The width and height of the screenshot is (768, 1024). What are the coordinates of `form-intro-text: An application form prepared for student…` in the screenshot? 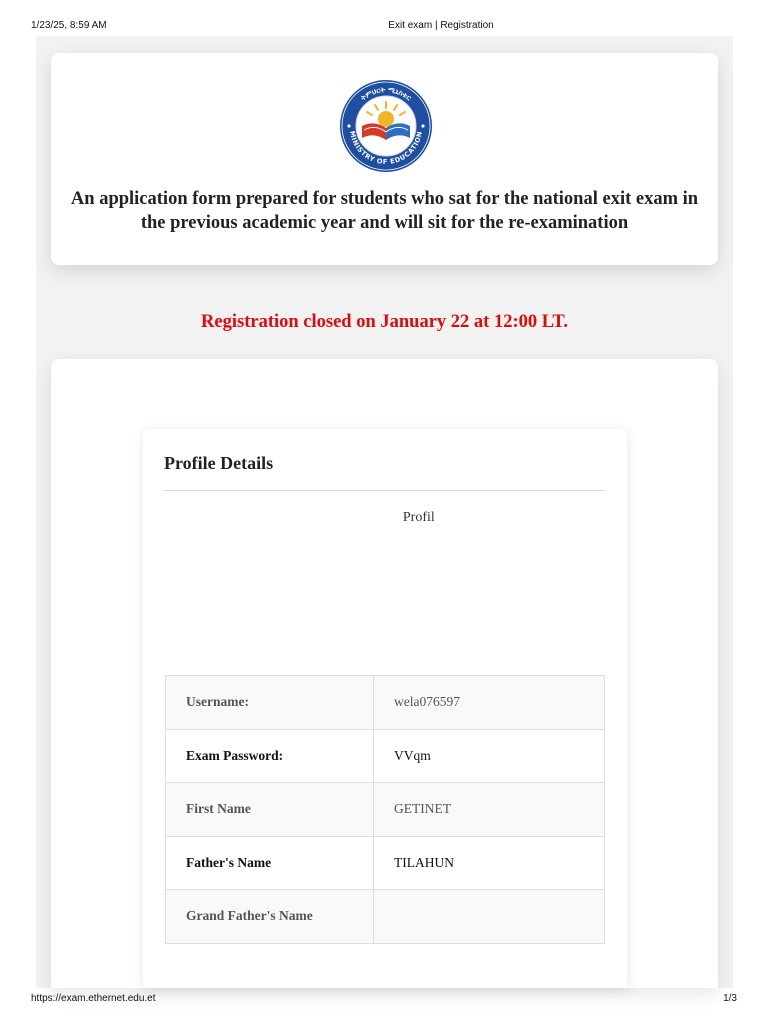 It's located at (384, 211).